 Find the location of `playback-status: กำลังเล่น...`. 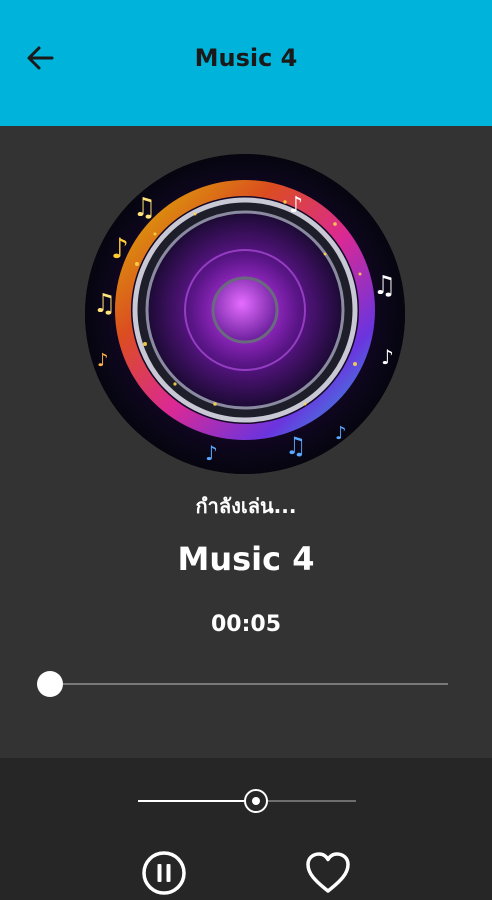

playback-status: กำลังเล่น... is located at coordinates (246, 506).